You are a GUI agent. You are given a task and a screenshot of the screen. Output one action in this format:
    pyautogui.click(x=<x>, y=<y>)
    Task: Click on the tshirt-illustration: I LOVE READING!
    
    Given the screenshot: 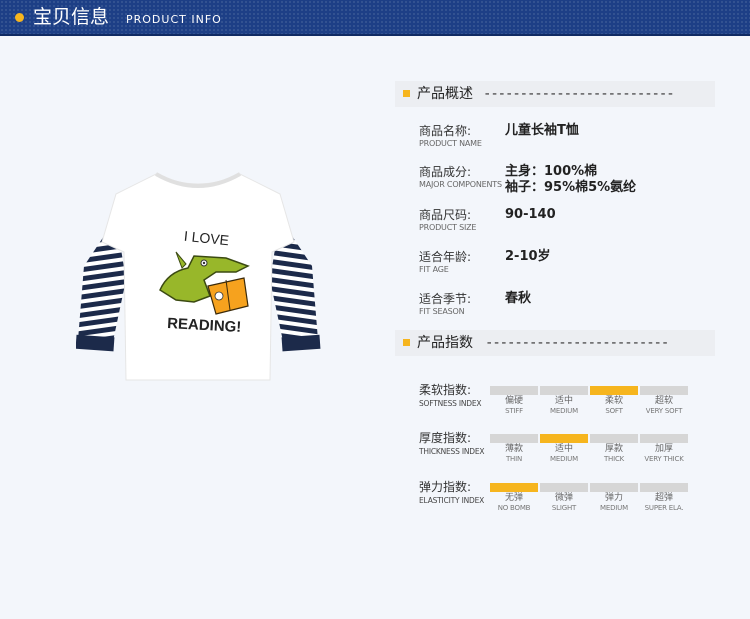 What is the action you would take?
    pyautogui.click(x=198, y=276)
    